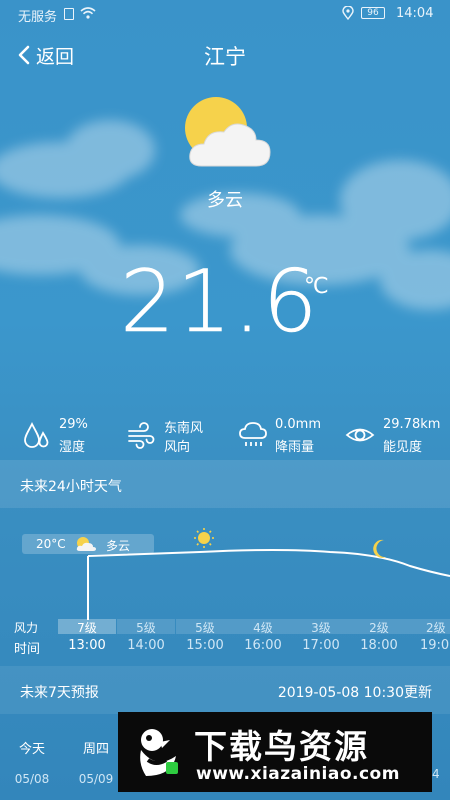 Image resolution: width=450 pixels, height=800 pixels. I want to click on hour-cell: 19:00, so click(435, 645).